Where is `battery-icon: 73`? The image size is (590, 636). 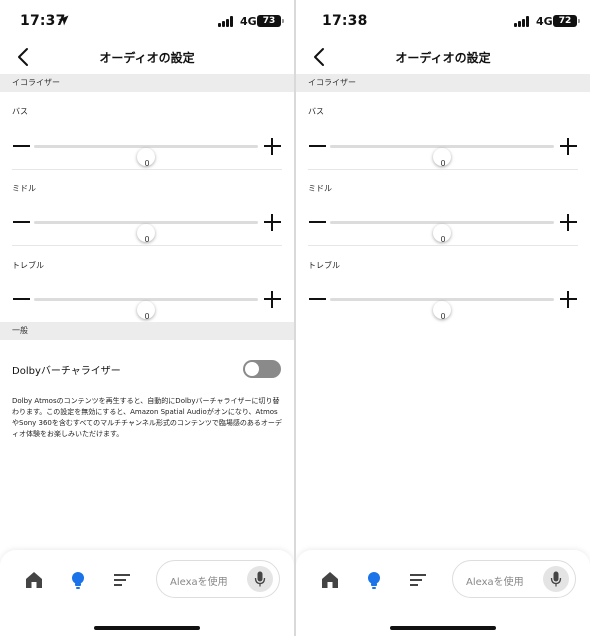
battery-icon: 73 is located at coordinates (270, 21).